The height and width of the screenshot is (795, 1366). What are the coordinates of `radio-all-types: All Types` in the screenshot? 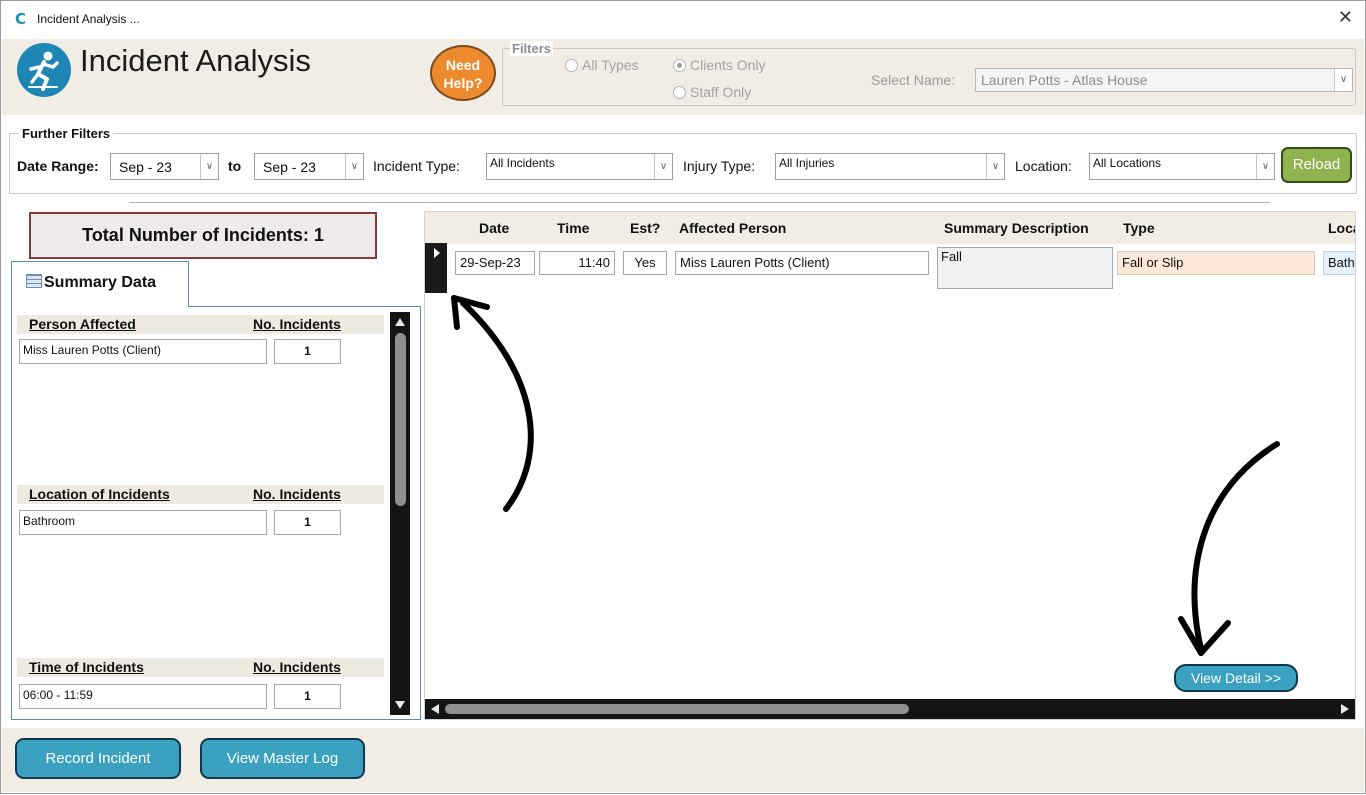 It's located at (602, 65).